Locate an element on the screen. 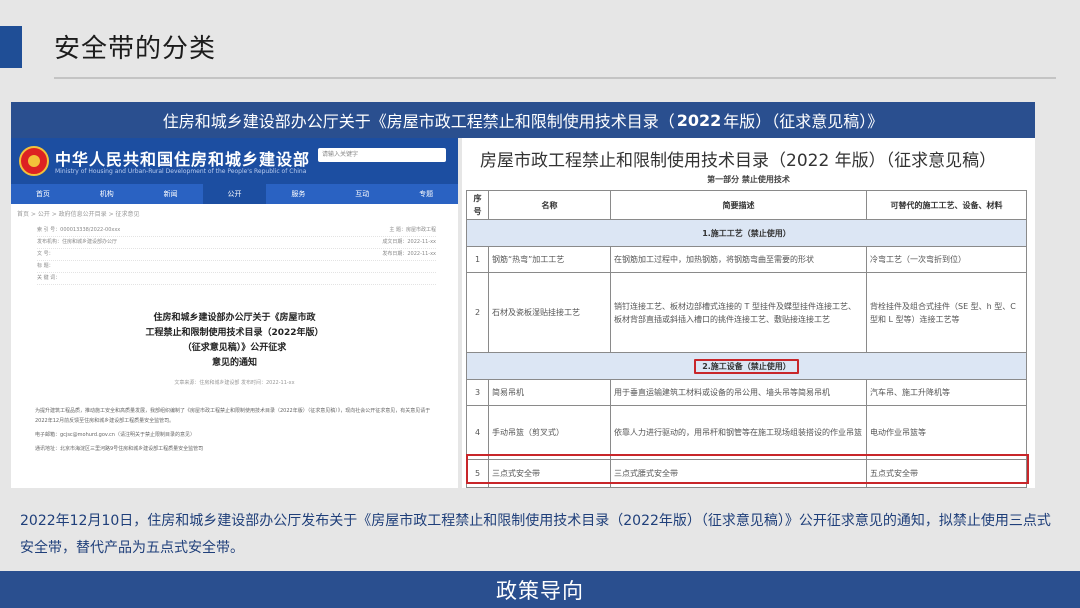 This screenshot has width=1080, height=608. site-search-input: 请输入关键字 is located at coordinates (382, 155).